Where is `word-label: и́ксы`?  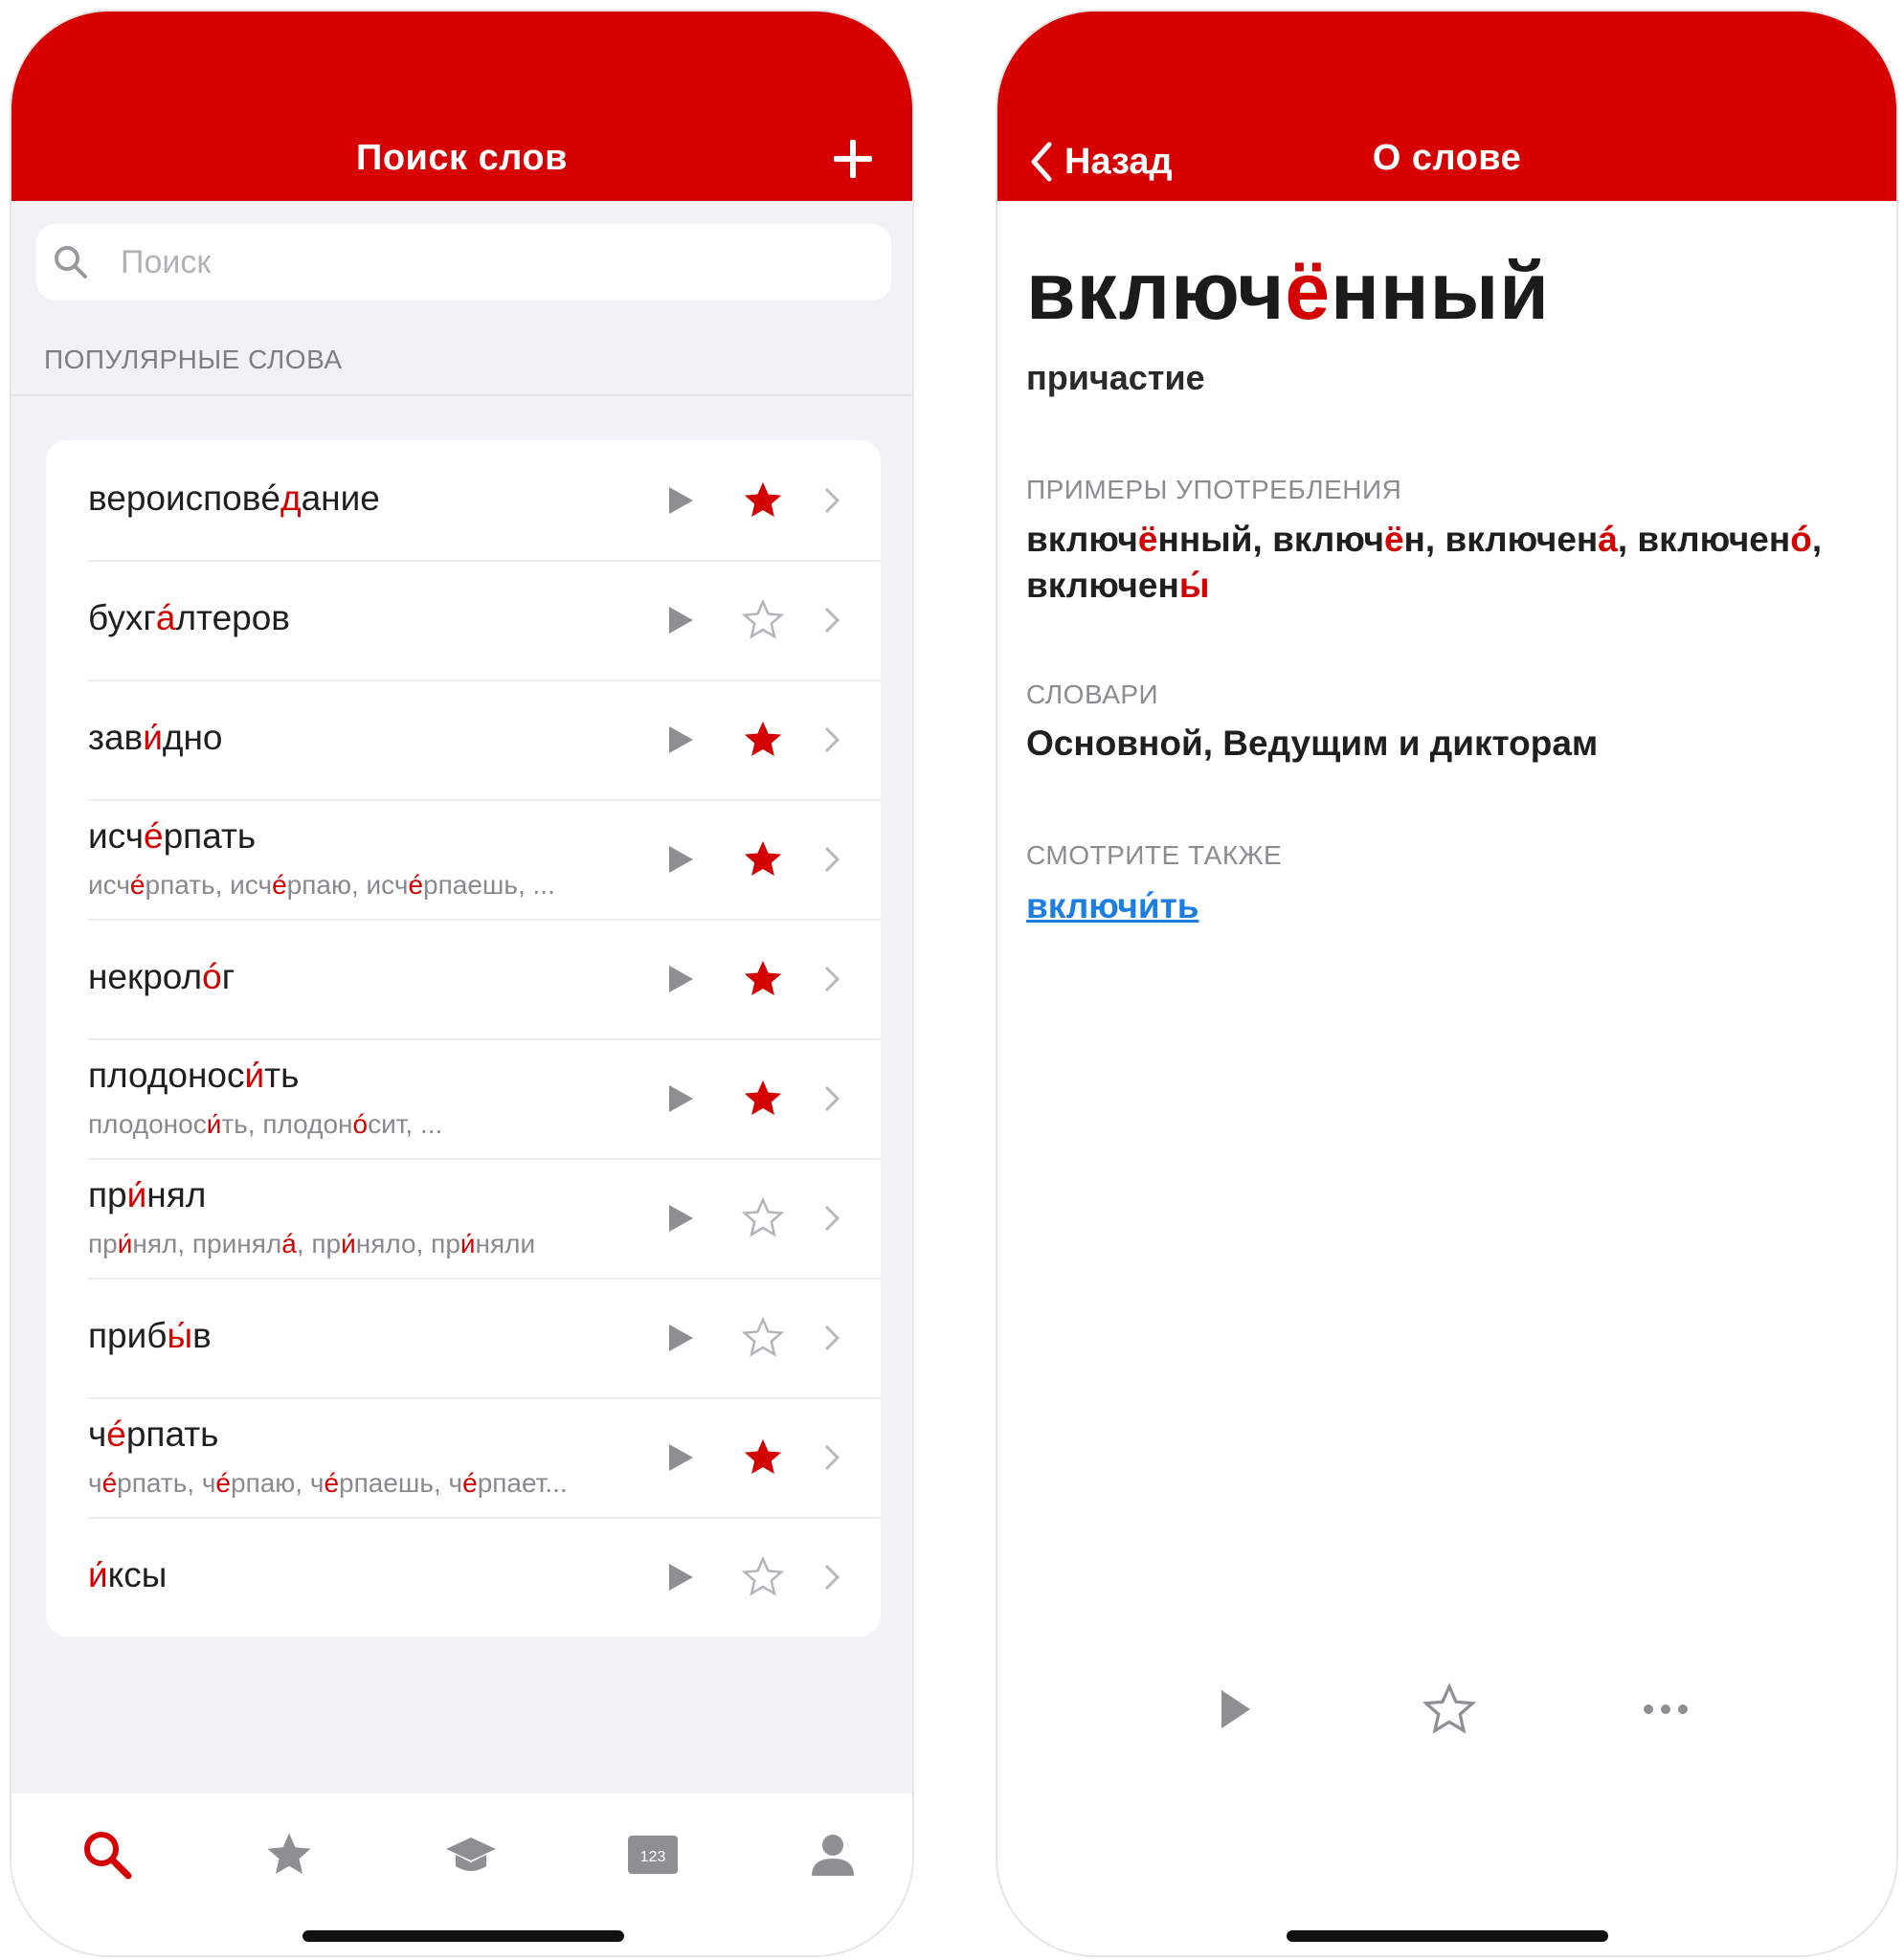
word-label: и́ксы is located at coordinates (128, 1575).